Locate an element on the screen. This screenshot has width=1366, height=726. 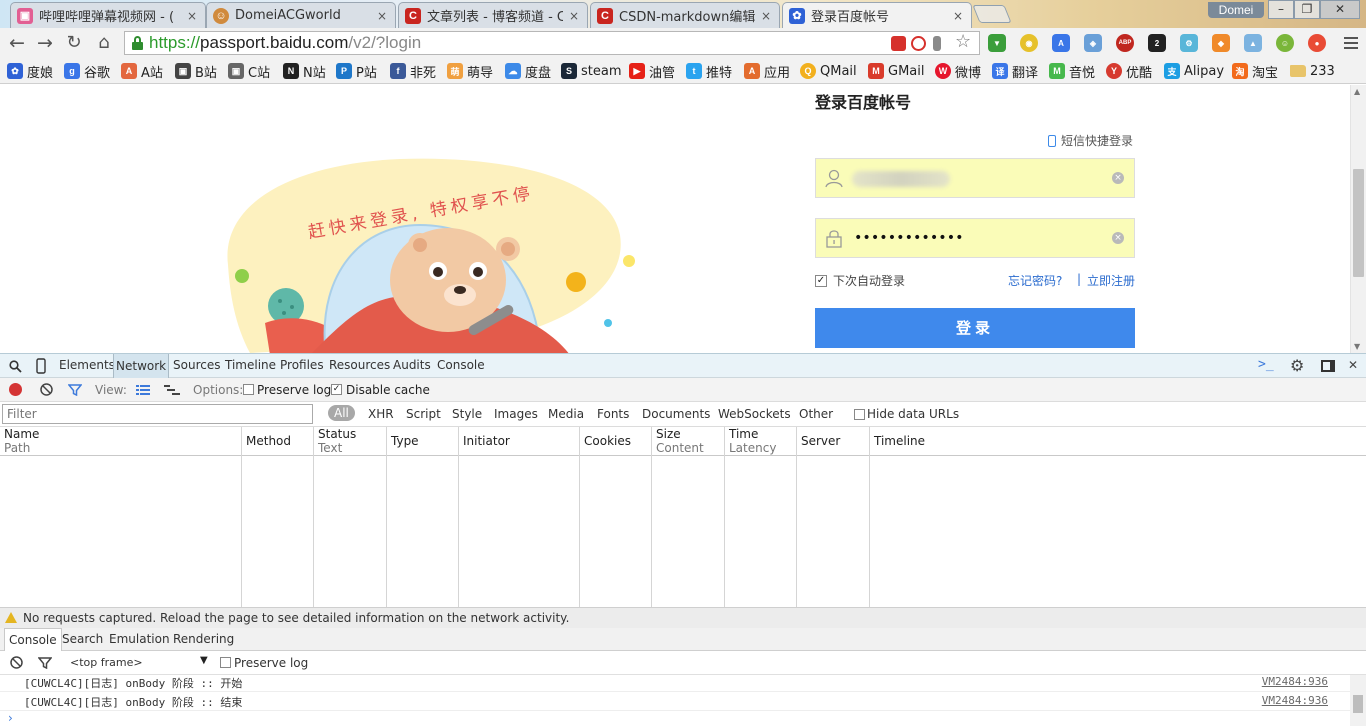
extension-icon: ☺ is located at coordinates (1285, 43).